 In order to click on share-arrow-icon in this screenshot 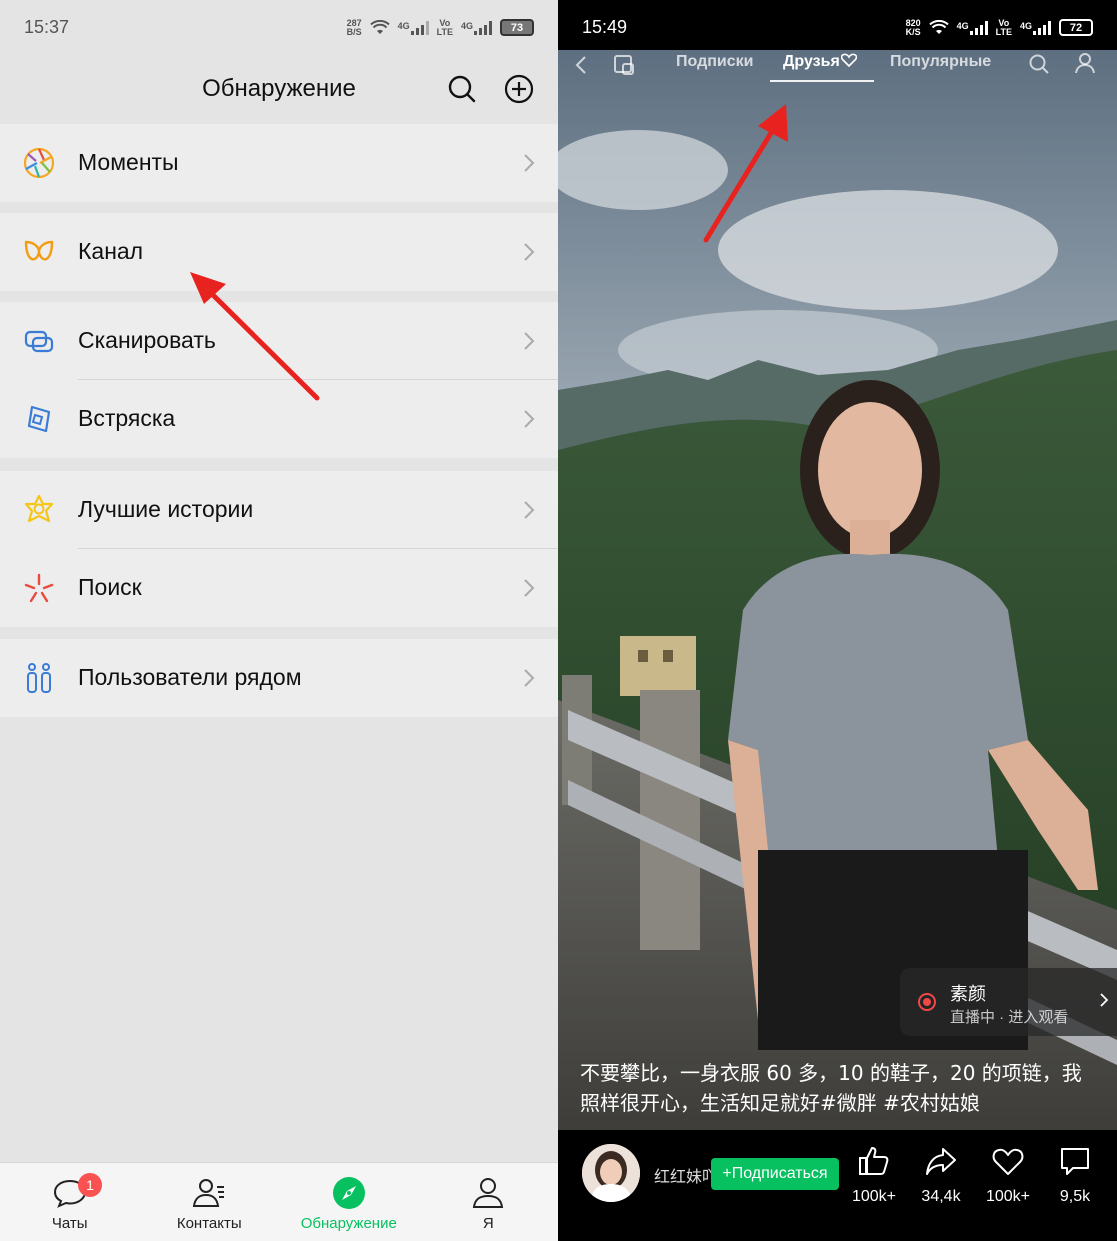, I will do `click(941, 1161)`.